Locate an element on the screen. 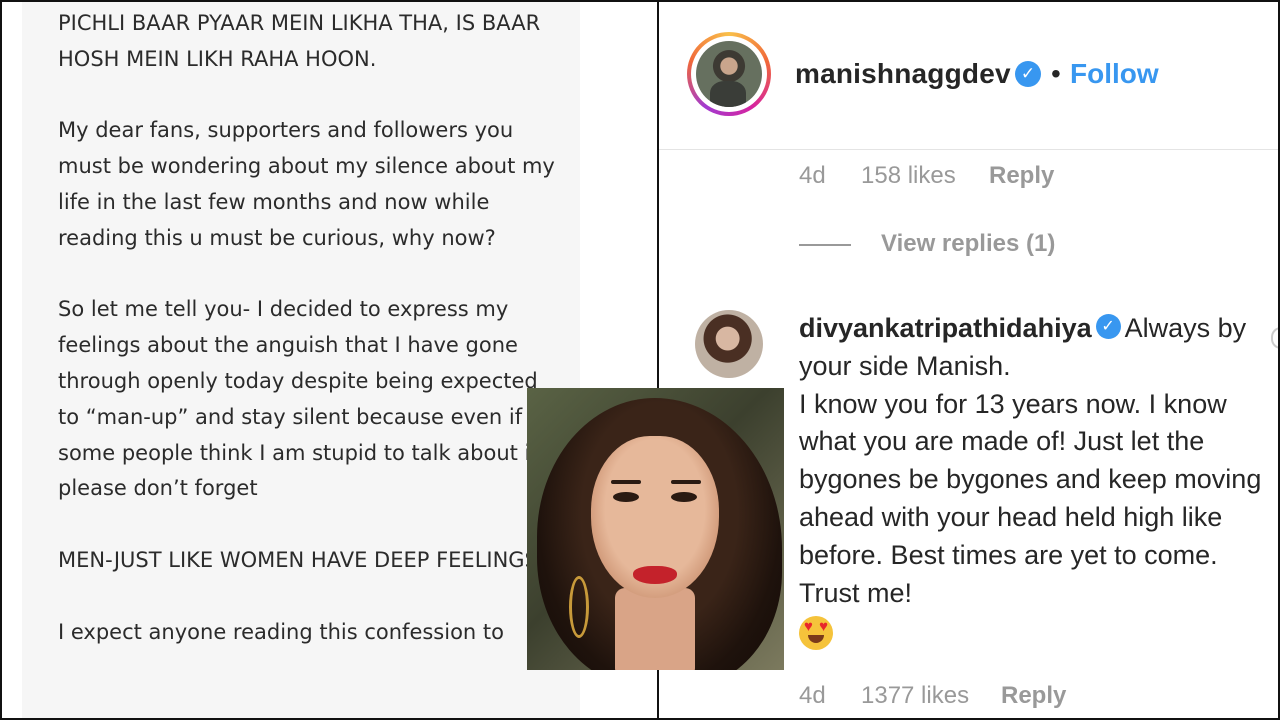 Image resolution: width=1280 pixels, height=720 pixels. commenter-username: divyankatripathidahiya is located at coordinates (945, 328).